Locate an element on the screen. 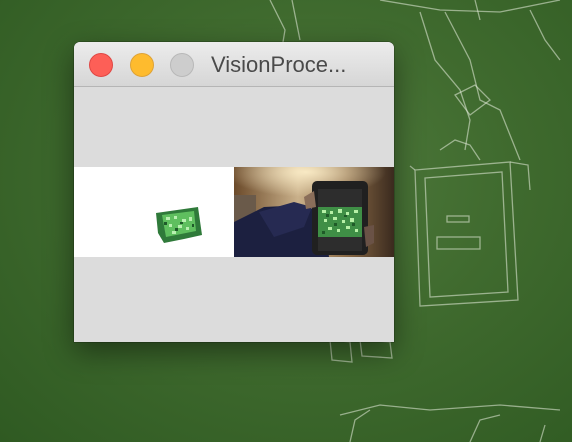 This screenshot has height=442, width=572. mask-view is located at coordinates (154, 212).